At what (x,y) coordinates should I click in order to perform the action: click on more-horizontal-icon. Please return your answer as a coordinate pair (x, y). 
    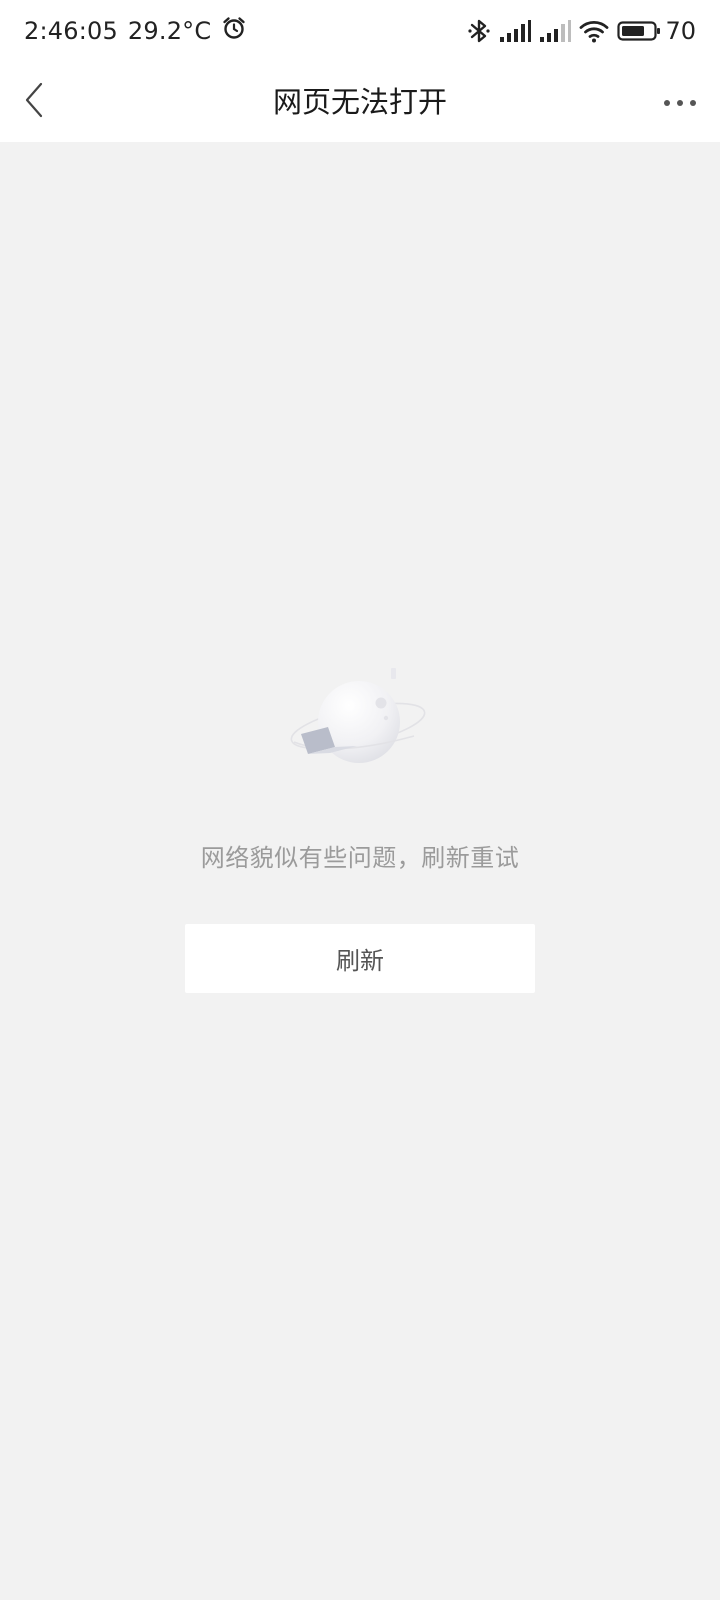
    Looking at the image, I should click on (680, 102).